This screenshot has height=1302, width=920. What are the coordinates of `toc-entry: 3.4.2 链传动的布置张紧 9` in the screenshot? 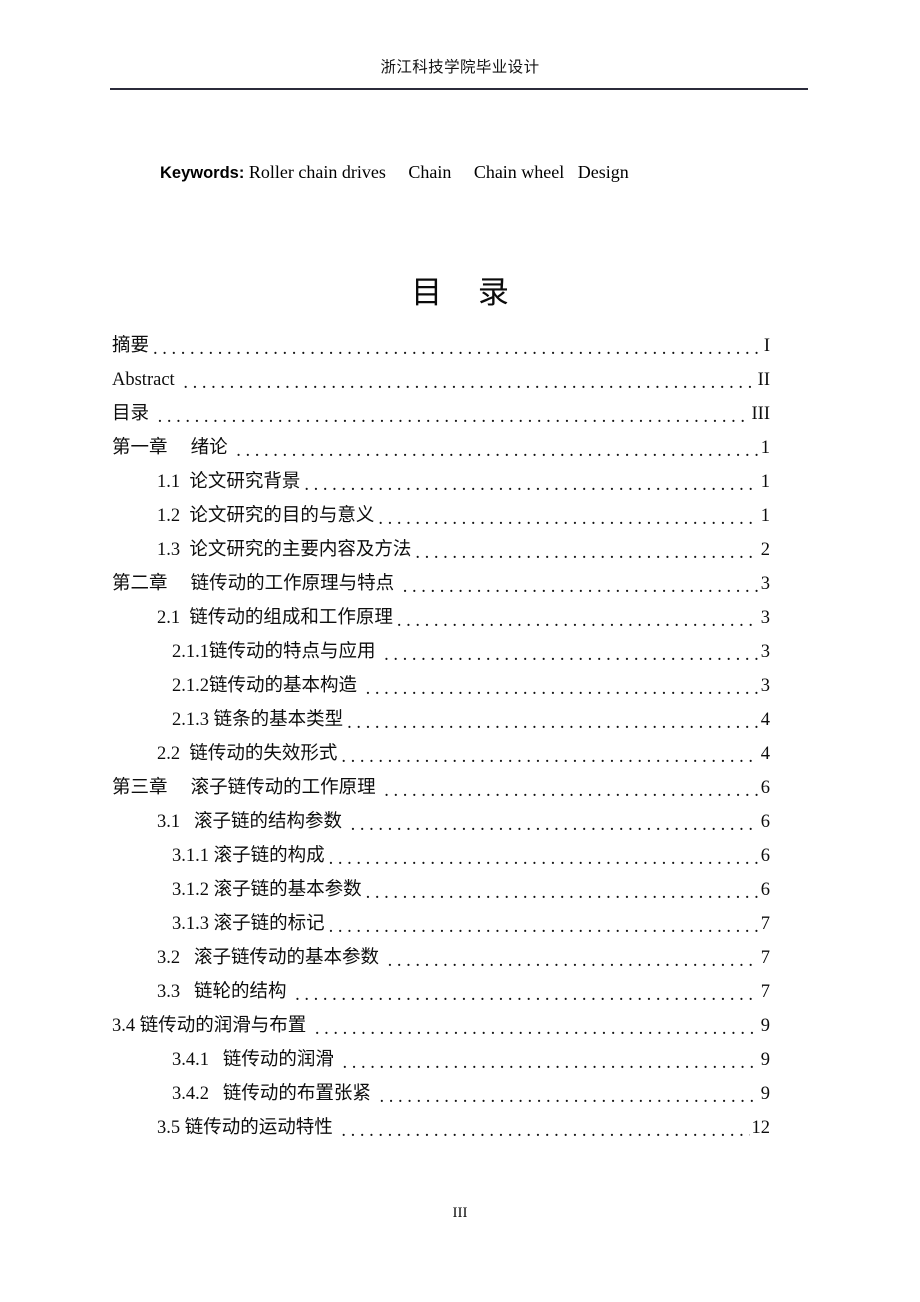 It's located at (441, 1090).